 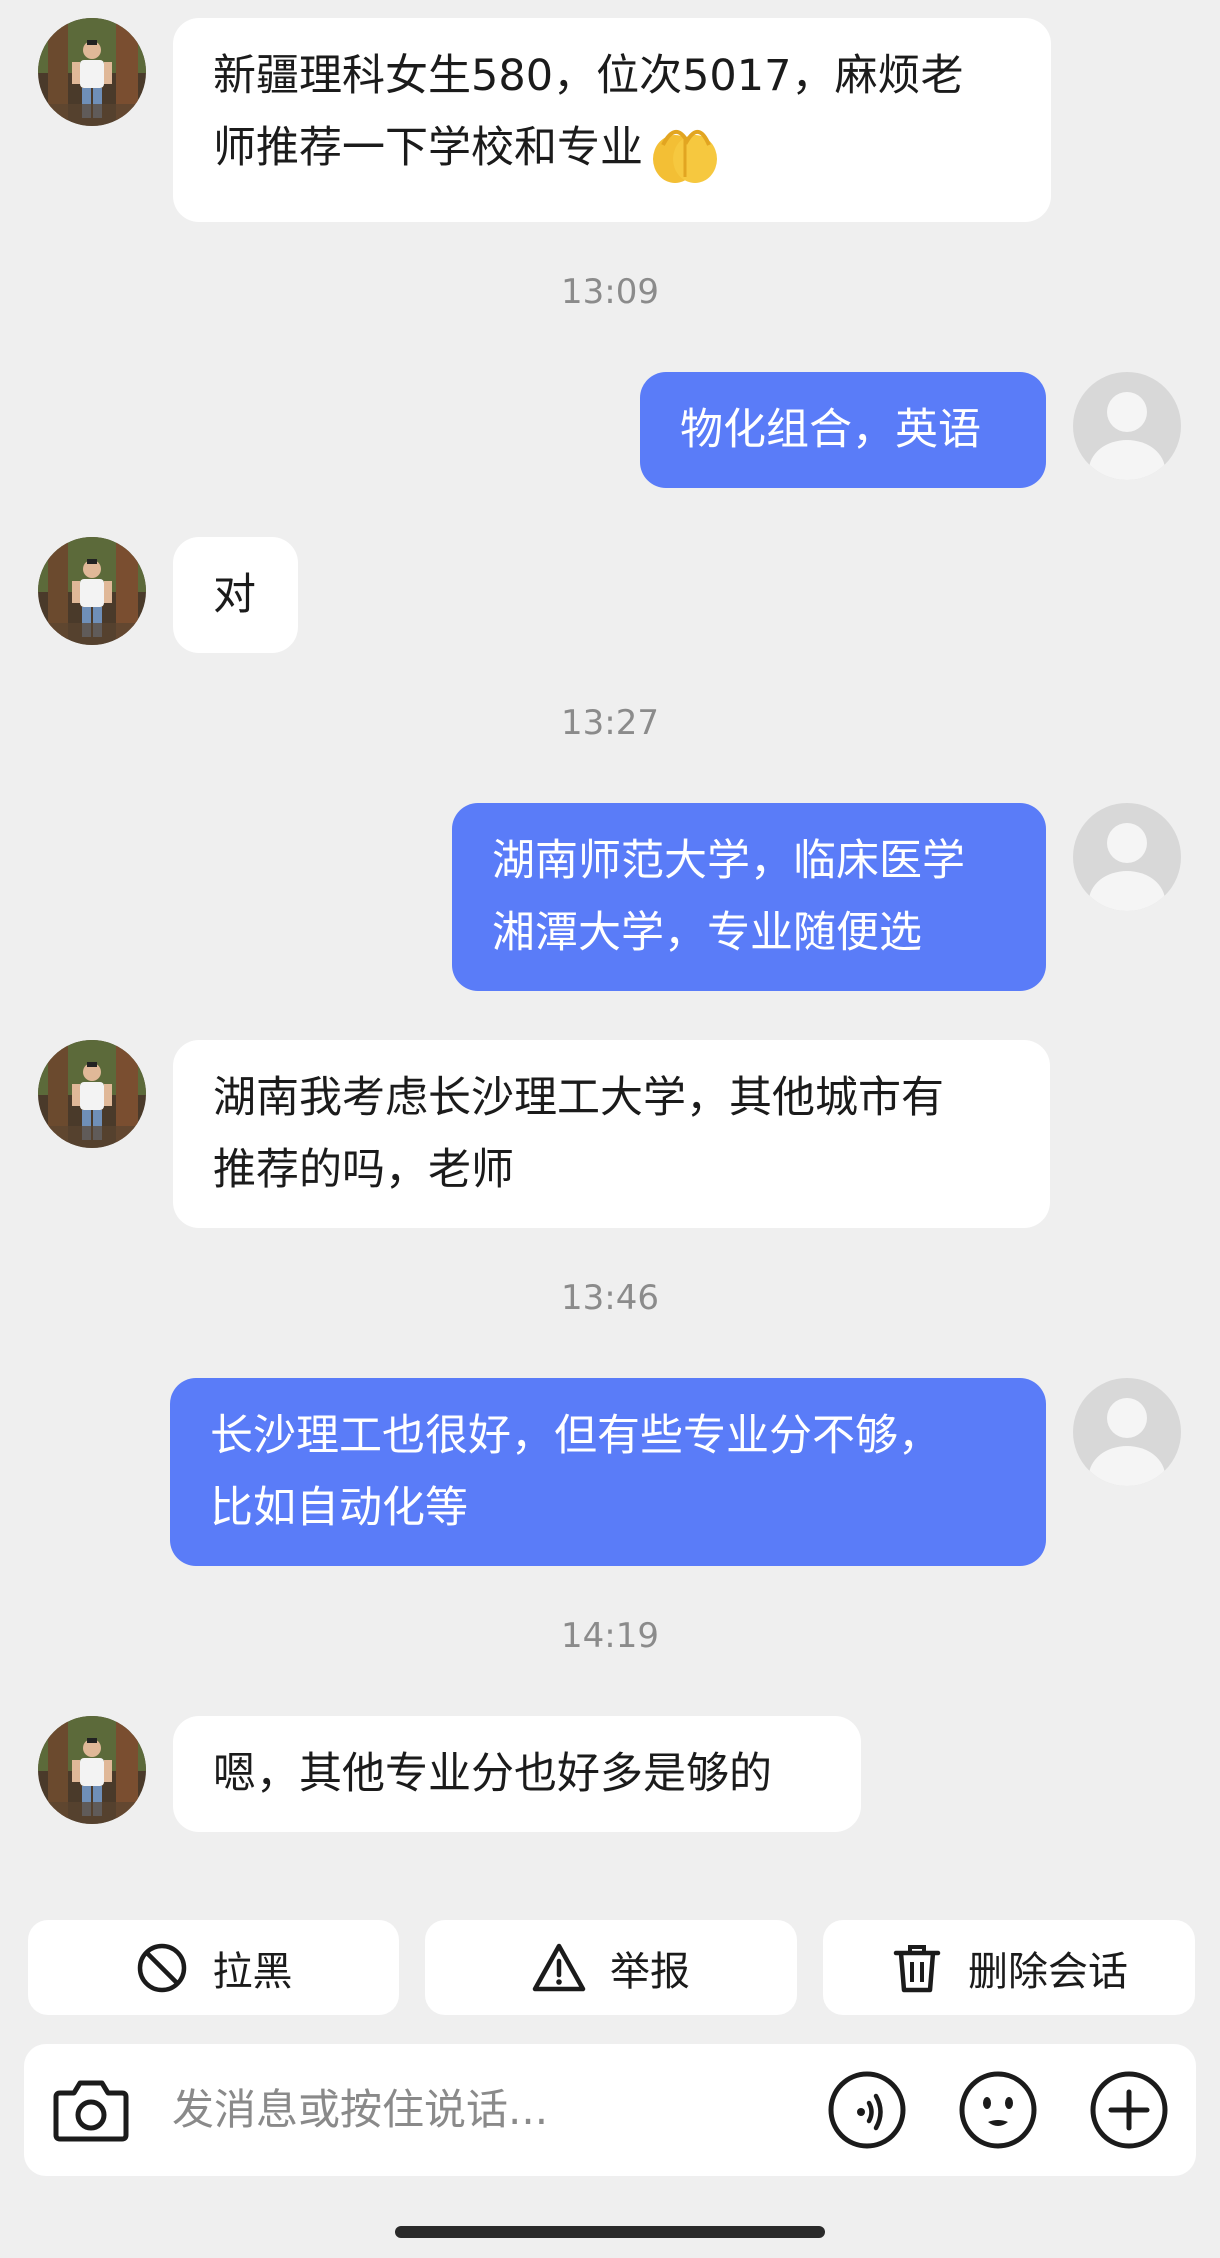 I want to click on report-button: 举报, so click(x=611, y=1967).